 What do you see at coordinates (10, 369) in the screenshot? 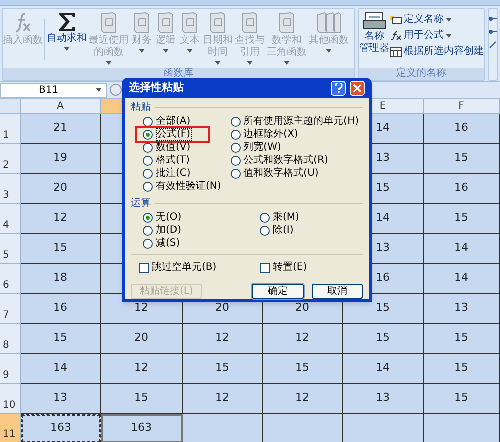
I see `row-header: 9` at bounding box center [10, 369].